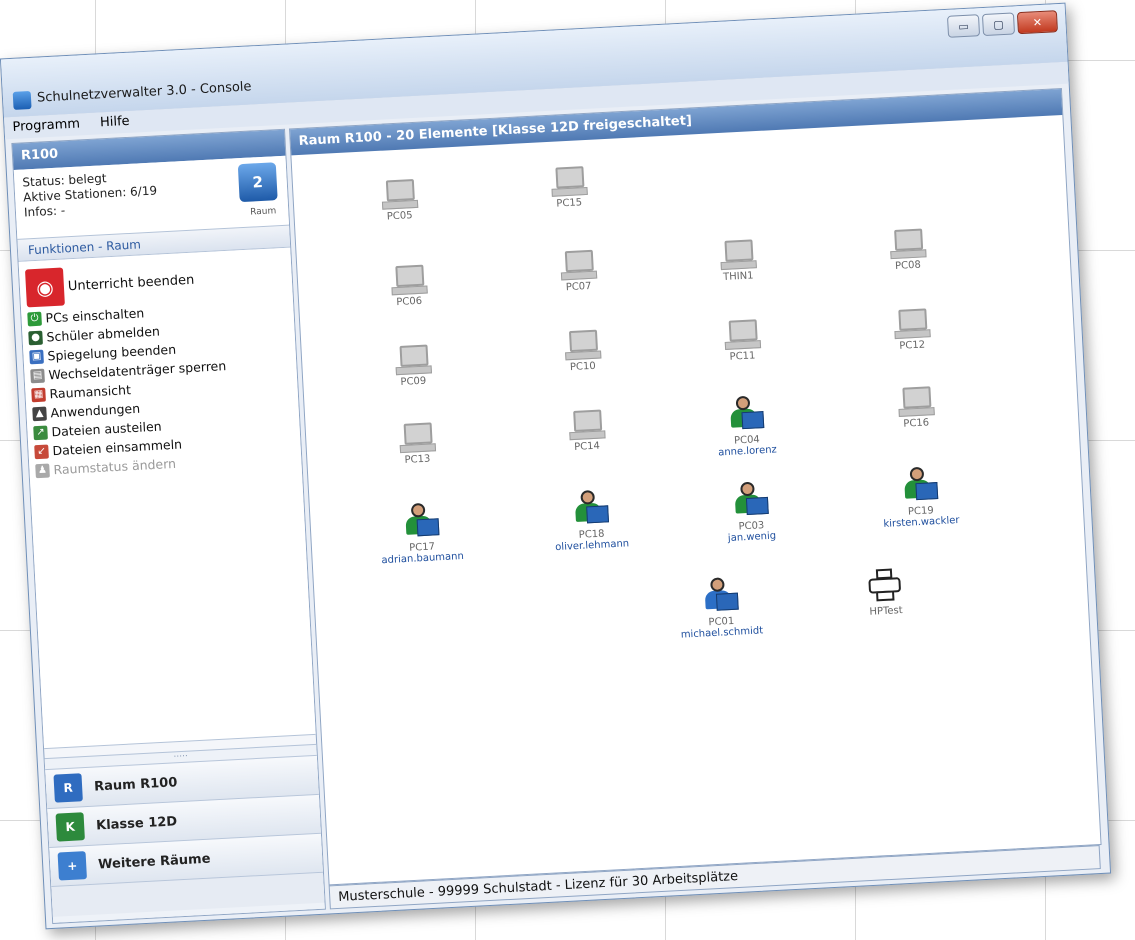  I want to click on function-label: Raumstatus ändern, so click(115, 466).